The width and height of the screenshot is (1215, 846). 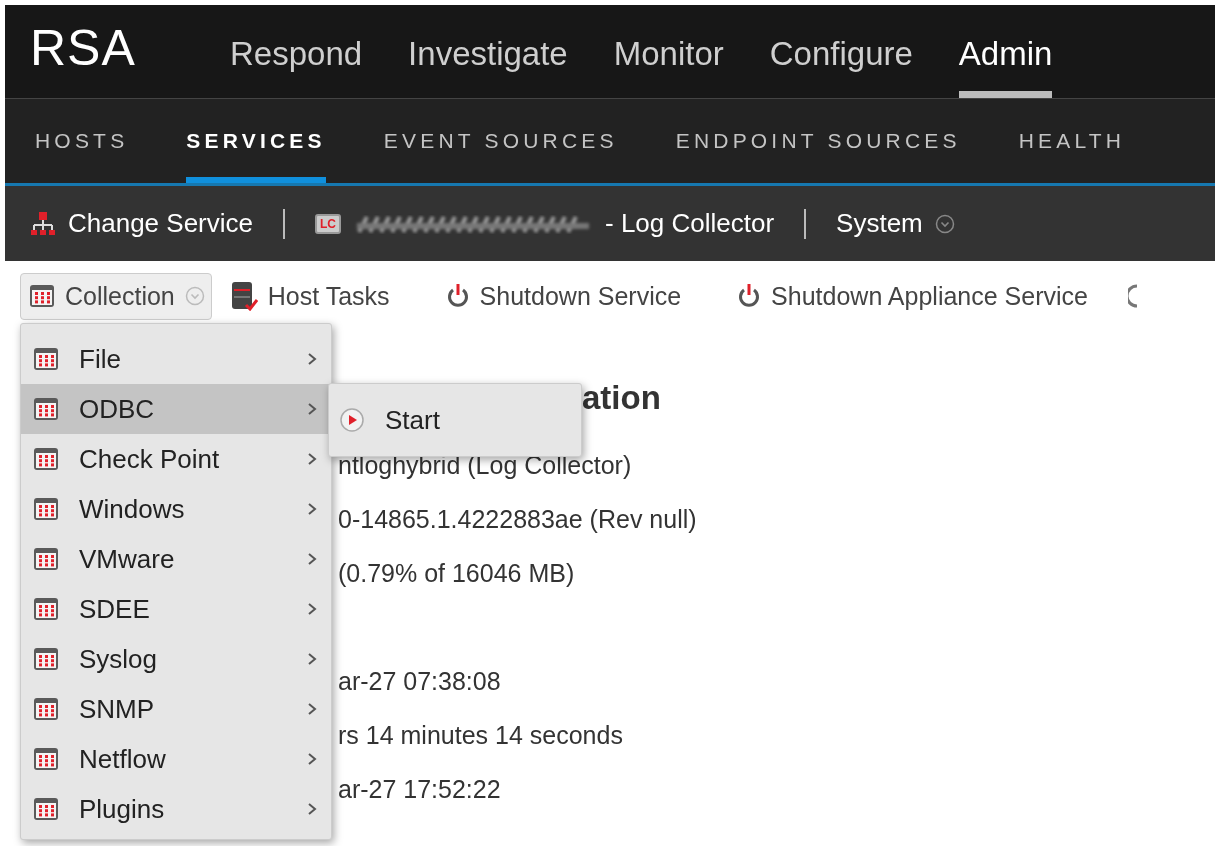 What do you see at coordinates (1072, 141) in the screenshot?
I see `subnav-tab: HEALTH` at bounding box center [1072, 141].